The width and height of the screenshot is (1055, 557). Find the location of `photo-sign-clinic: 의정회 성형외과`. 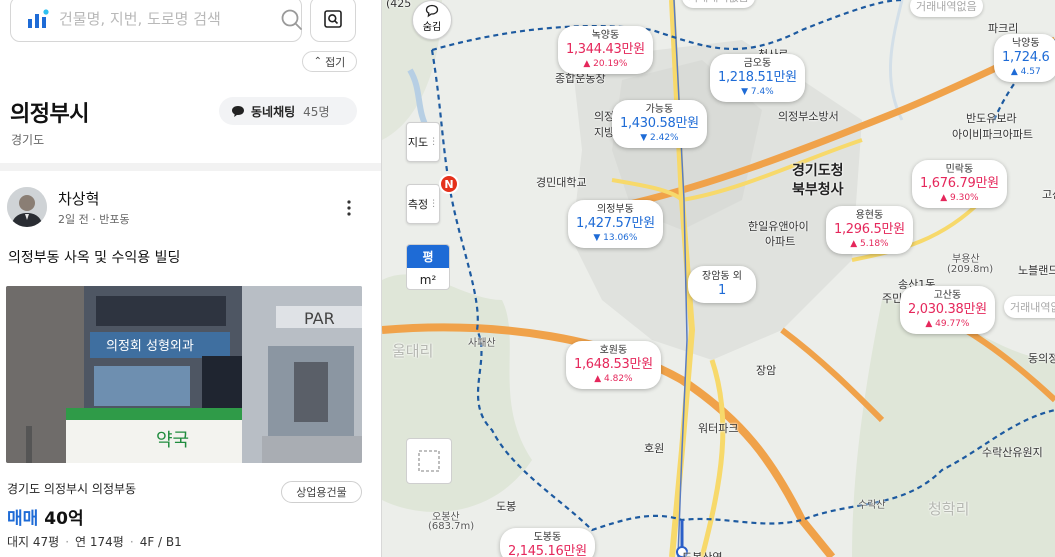

photo-sign-clinic: 의정회 성형외과 is located at coordinates (150, 346).